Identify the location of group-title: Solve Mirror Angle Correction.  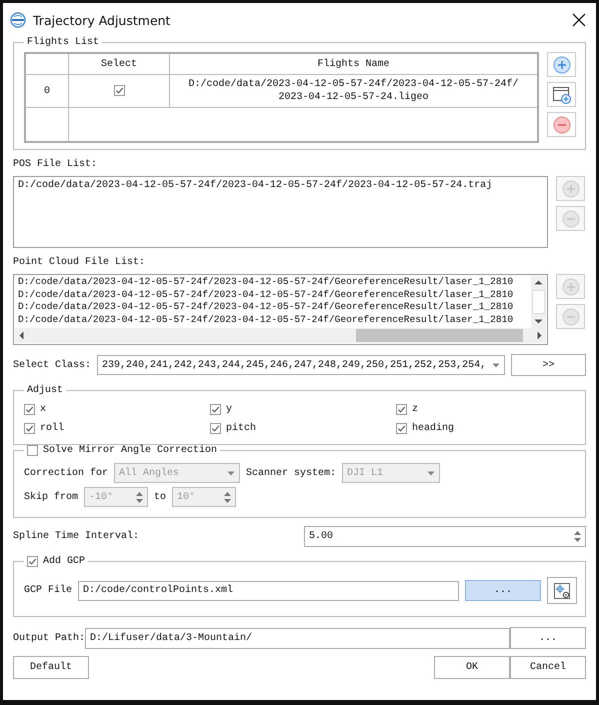
(130, 450).